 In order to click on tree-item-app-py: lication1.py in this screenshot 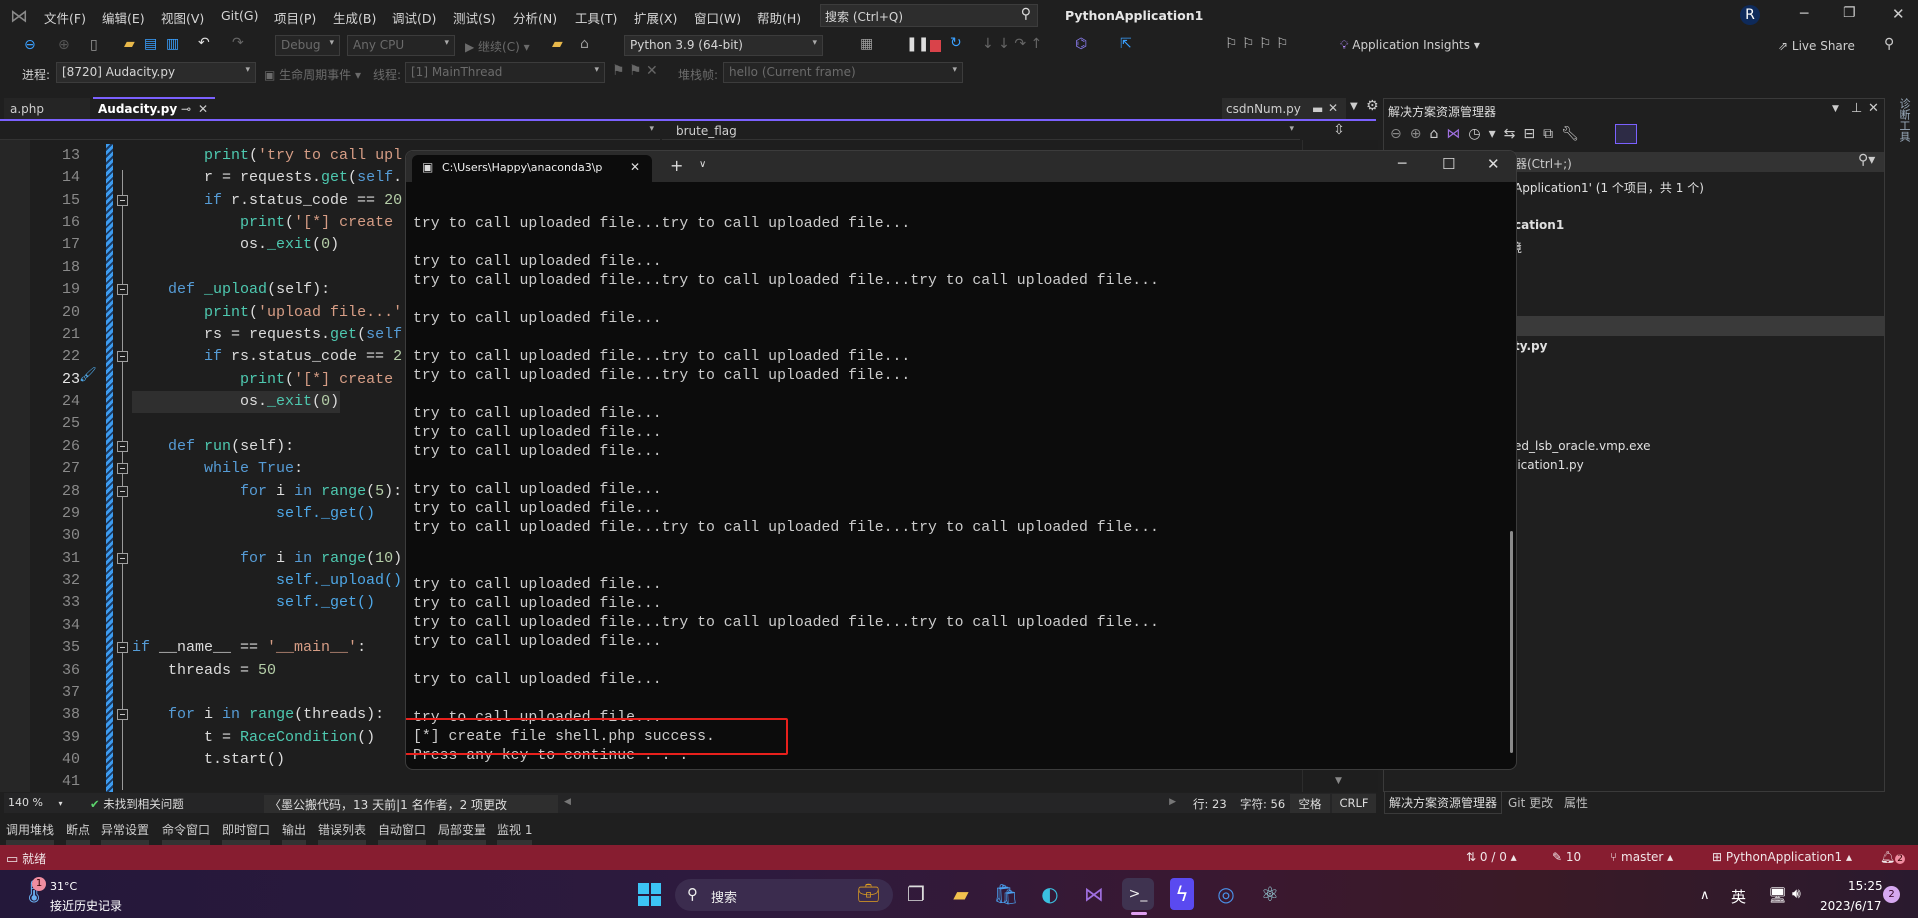, I will do `click(1549, 465)`.